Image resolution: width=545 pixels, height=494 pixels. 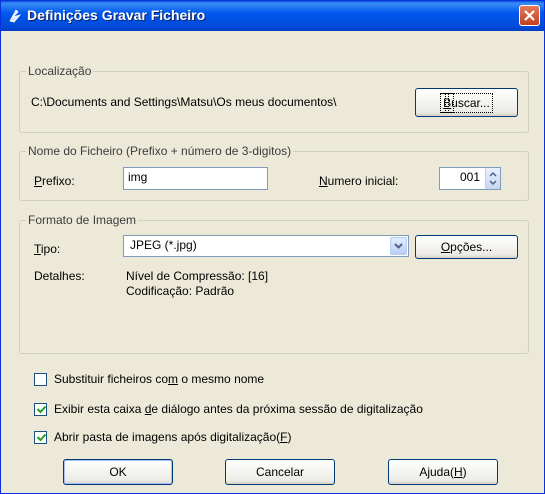 I want to click on type-dropdown-button, so click(x=398, y=246).